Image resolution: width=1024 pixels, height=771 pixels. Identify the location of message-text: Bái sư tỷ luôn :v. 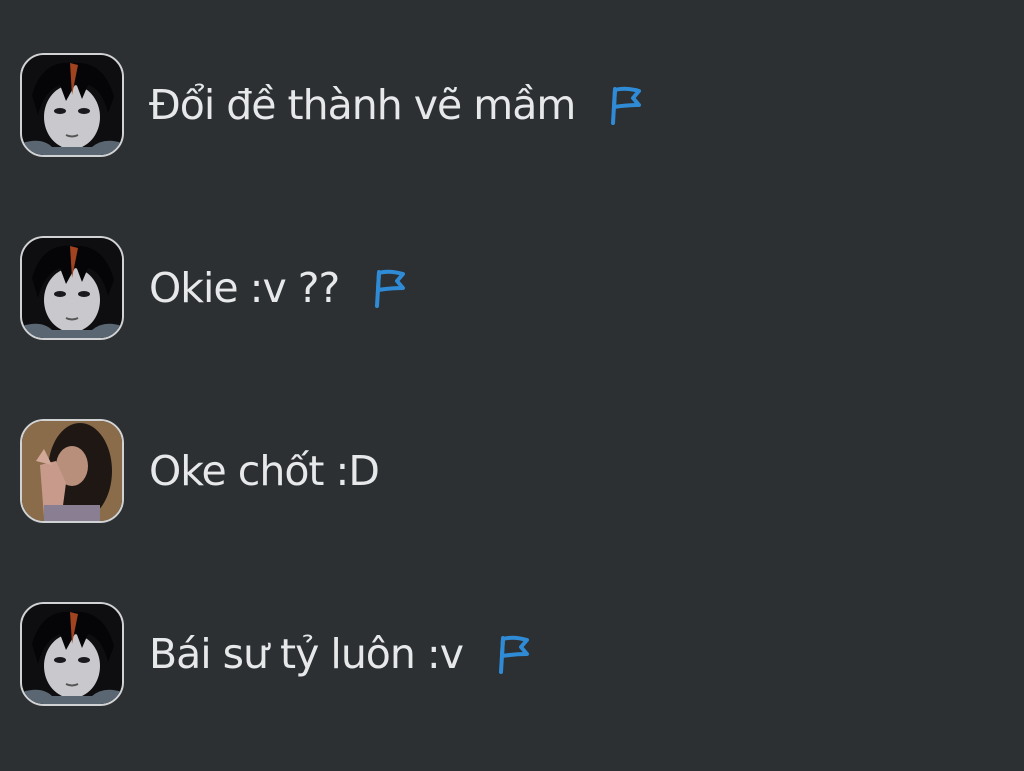
(306, 654).